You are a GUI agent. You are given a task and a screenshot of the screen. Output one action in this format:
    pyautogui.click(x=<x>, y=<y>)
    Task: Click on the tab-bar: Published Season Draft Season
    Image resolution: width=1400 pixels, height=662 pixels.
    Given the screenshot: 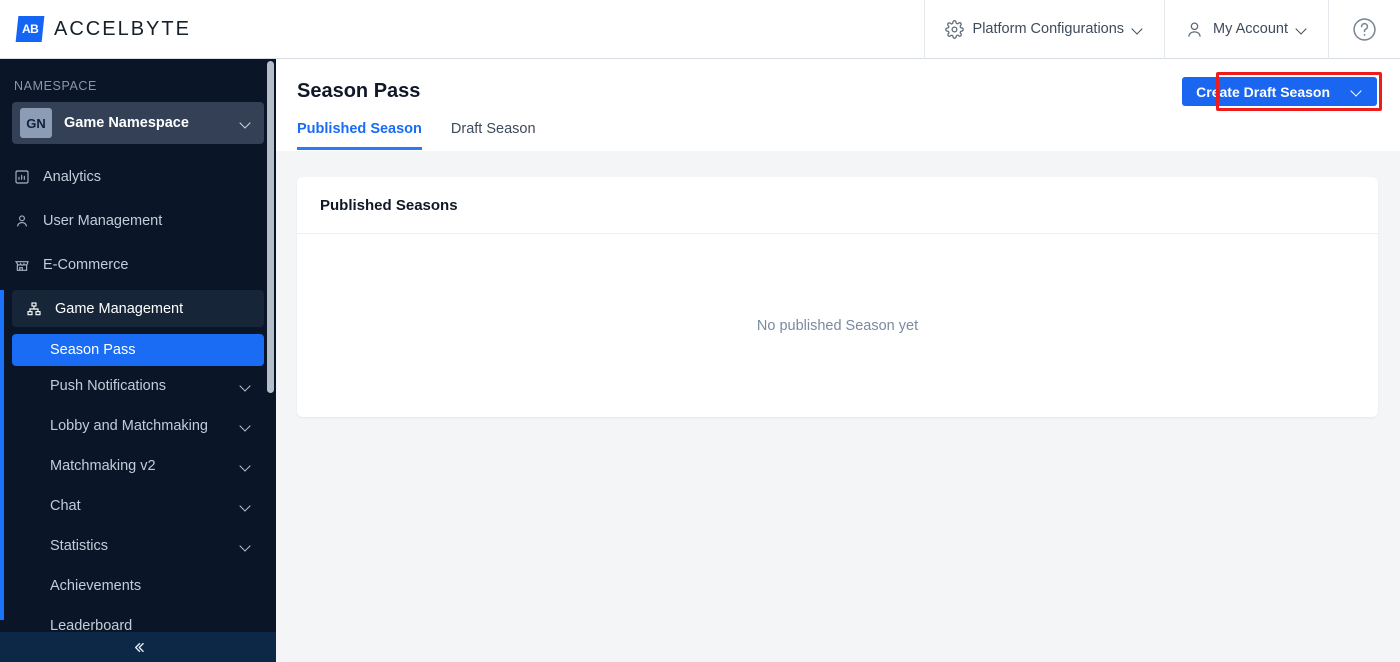 What is the action you would take?
    pyautogui.click(x=416, y=135)
    